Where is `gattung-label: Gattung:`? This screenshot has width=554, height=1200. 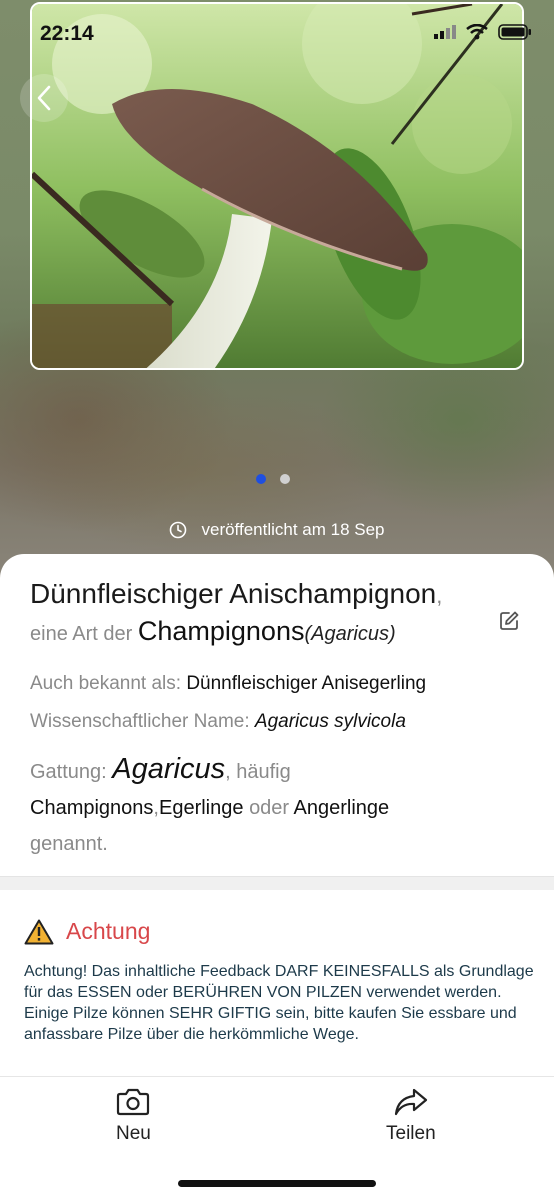 gattung-label: Gattung: is located at coordinates (68, 772).